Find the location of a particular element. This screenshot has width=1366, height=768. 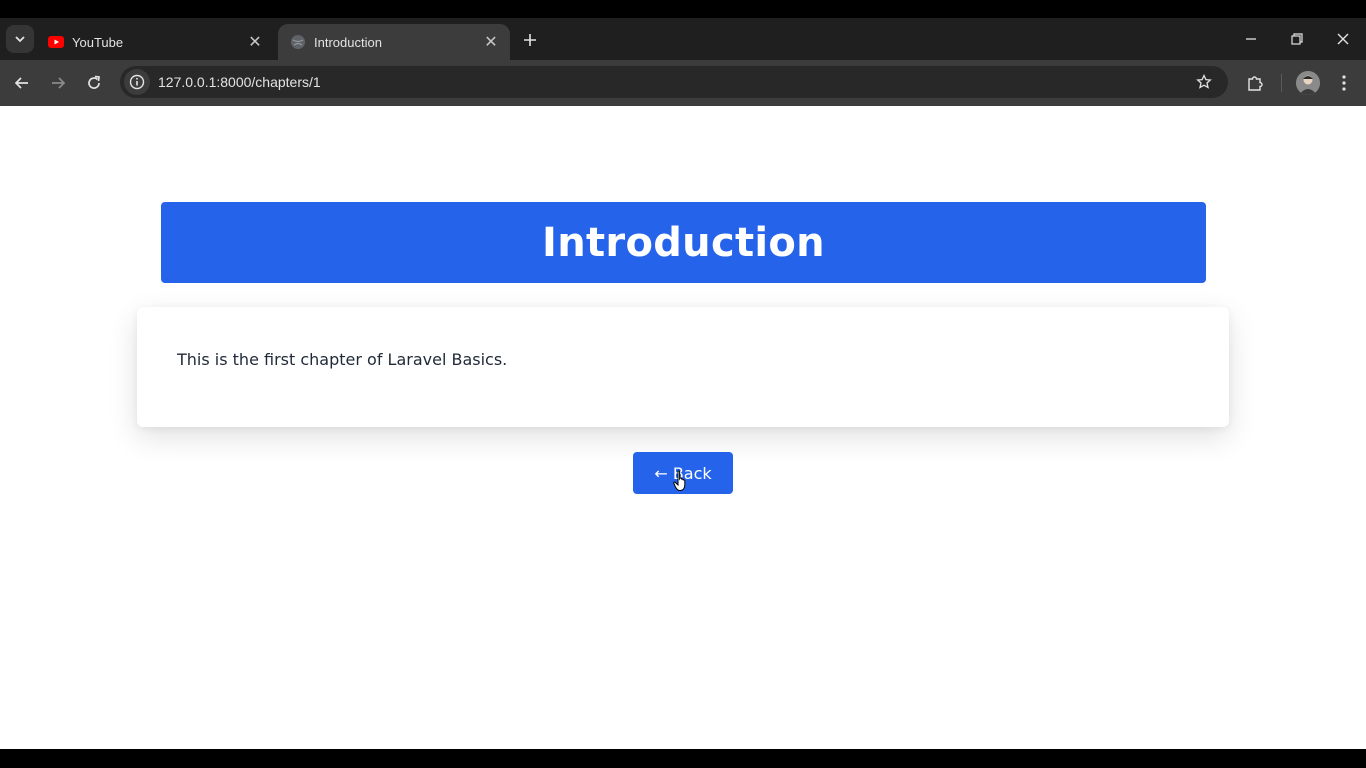

page-title: Introduction is located at coordinates (683, 242).